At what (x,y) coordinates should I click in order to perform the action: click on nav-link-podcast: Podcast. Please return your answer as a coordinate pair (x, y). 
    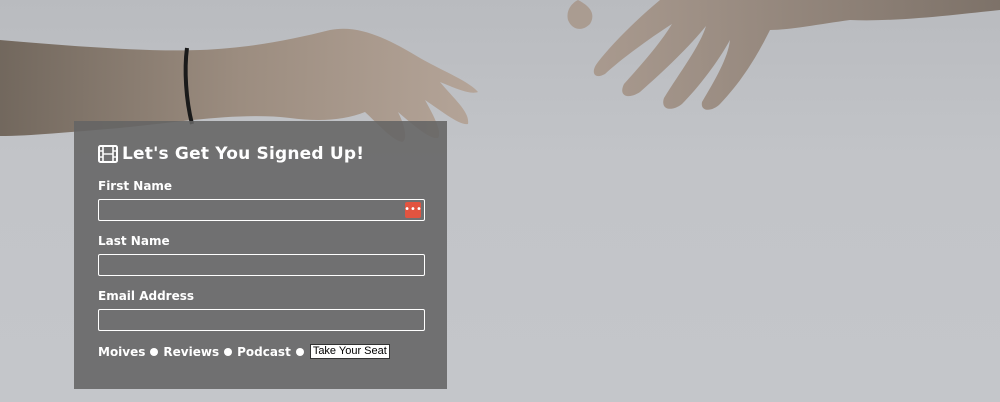
    Looking at the image, I should click on (264, 352).